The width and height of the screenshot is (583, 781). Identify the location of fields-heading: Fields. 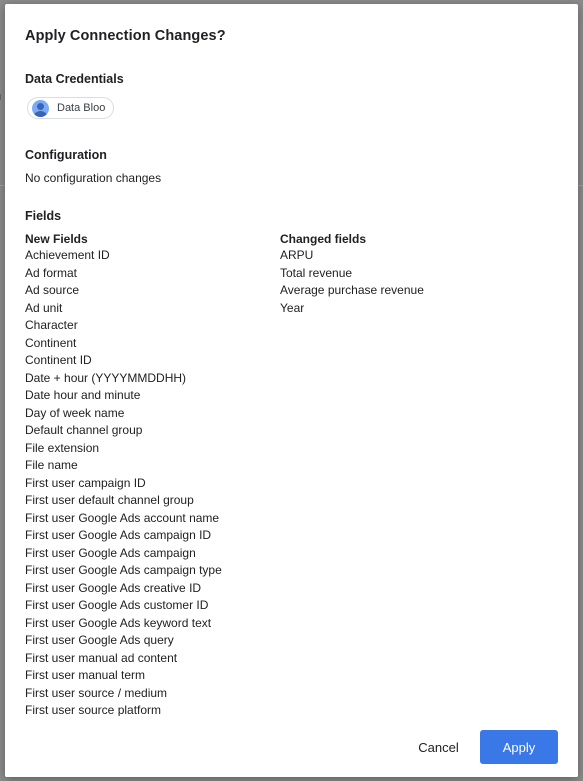
(43, 216).